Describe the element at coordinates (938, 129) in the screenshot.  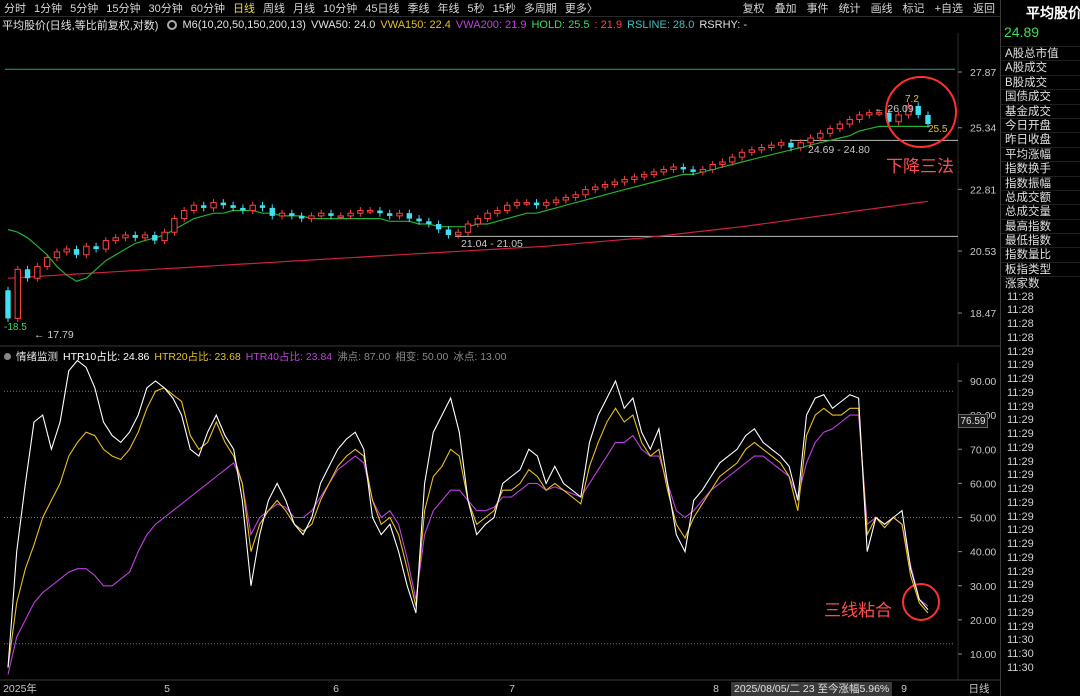
I see `last-value-label: 25.5` at that location.